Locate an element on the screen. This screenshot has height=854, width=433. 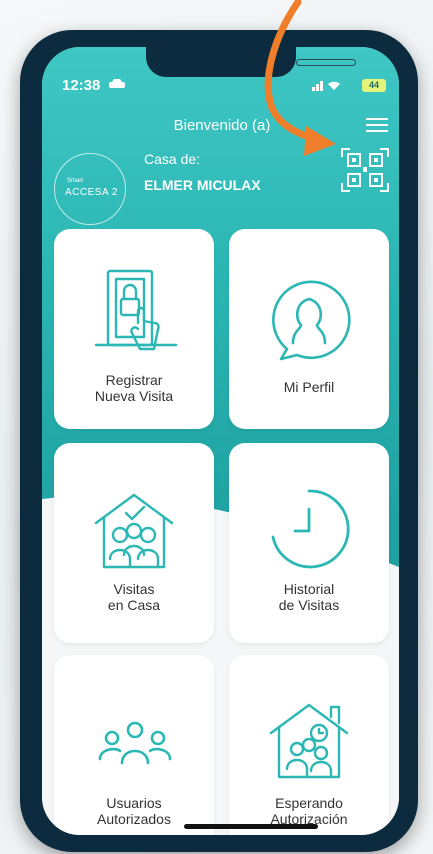
annotation-arrow-icon is located at coordinates (300, 78).